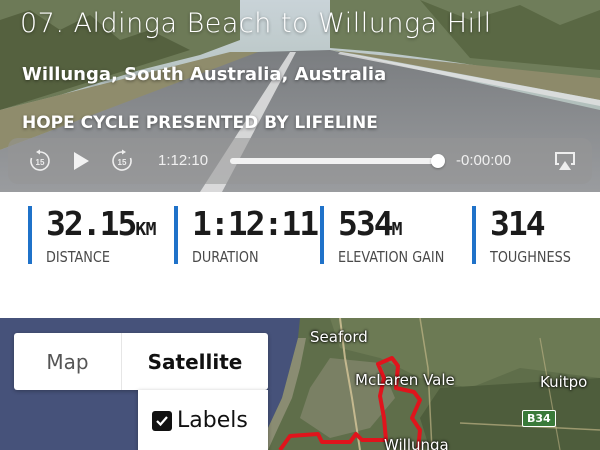 The width and height of the screenshot is (600, 450). What do you see at coordinates (484, 160) in the screenshot?
I see `remaining-time: -0:00:00` at bounding box center [484, 160].